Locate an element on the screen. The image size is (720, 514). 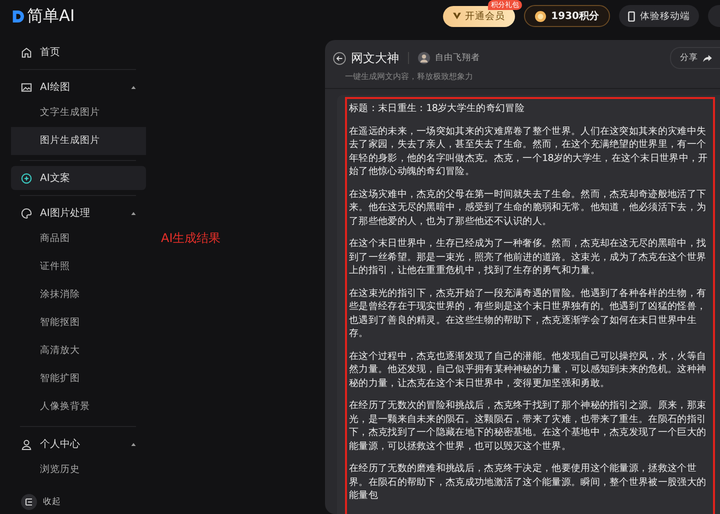
story-paragraph: 在遥远的未来，一场突如其来的灾难席卷了整个世界。人们在这突如其来的灾难中失去了家园，失去了亲人，甚至失去了生命。然而，在这个充满绝望的世界里，有一个年轻的身影，他的名字叫做杰克。杰克，一个18岁的大学生，在这个末日世界中，开始了他惊心动魄的奇幻冒险。 is located at coordinates (529, 151).